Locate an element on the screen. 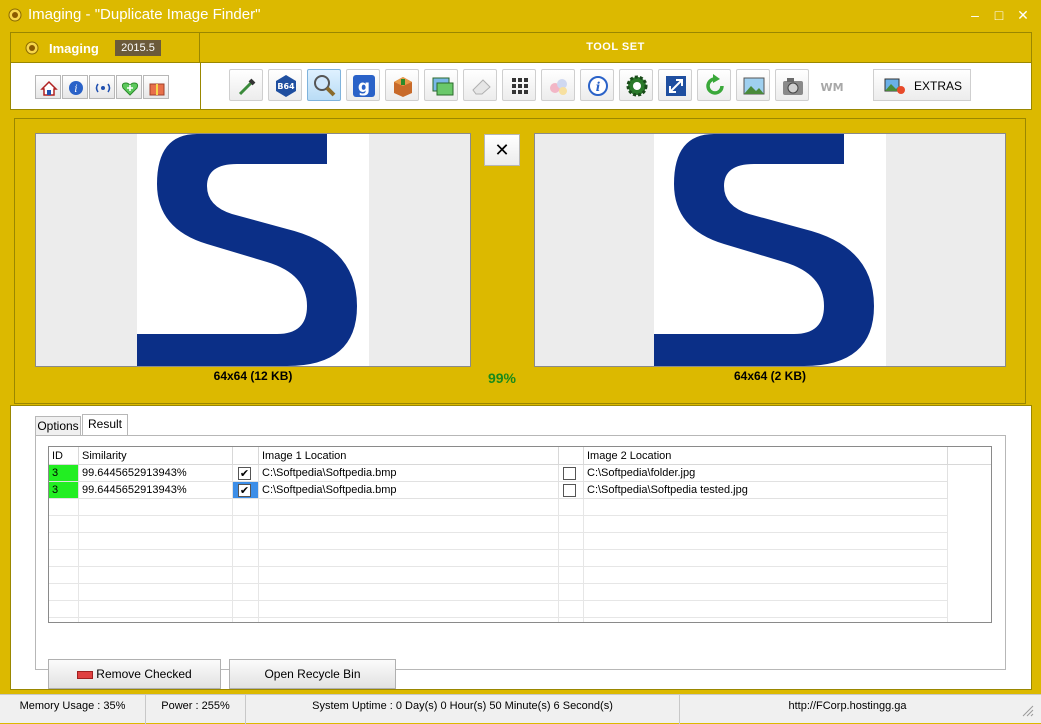  box-icon is located at coordinates (403, 87).